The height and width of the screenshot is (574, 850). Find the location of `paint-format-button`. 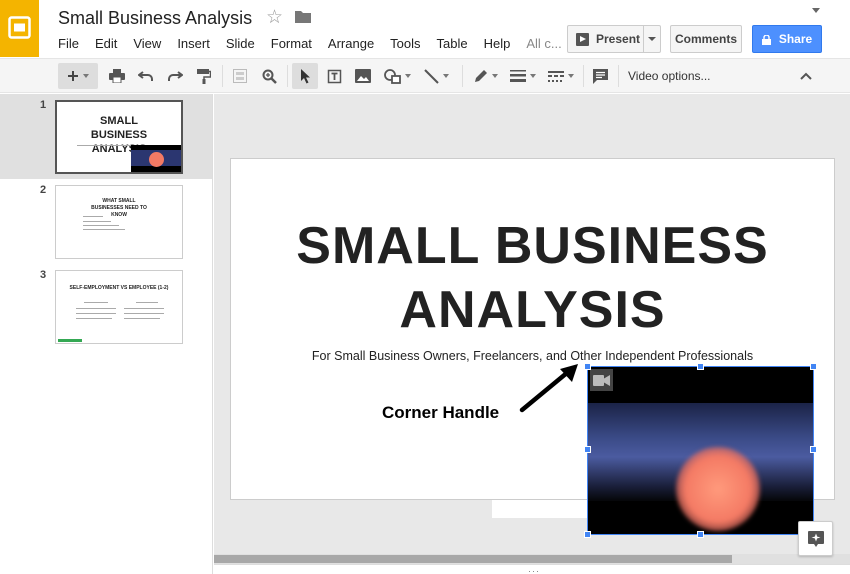

paint-format-button is located at coordinates (204, 76).